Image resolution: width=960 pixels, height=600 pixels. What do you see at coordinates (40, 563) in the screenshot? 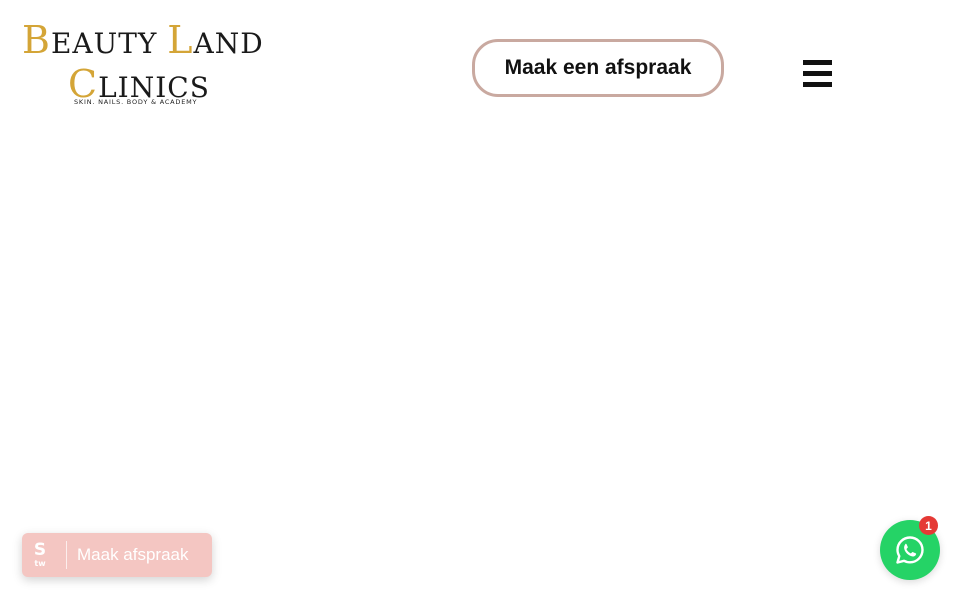
I see `salonized-logo-sub: tw` at bounding box center [40, 563].